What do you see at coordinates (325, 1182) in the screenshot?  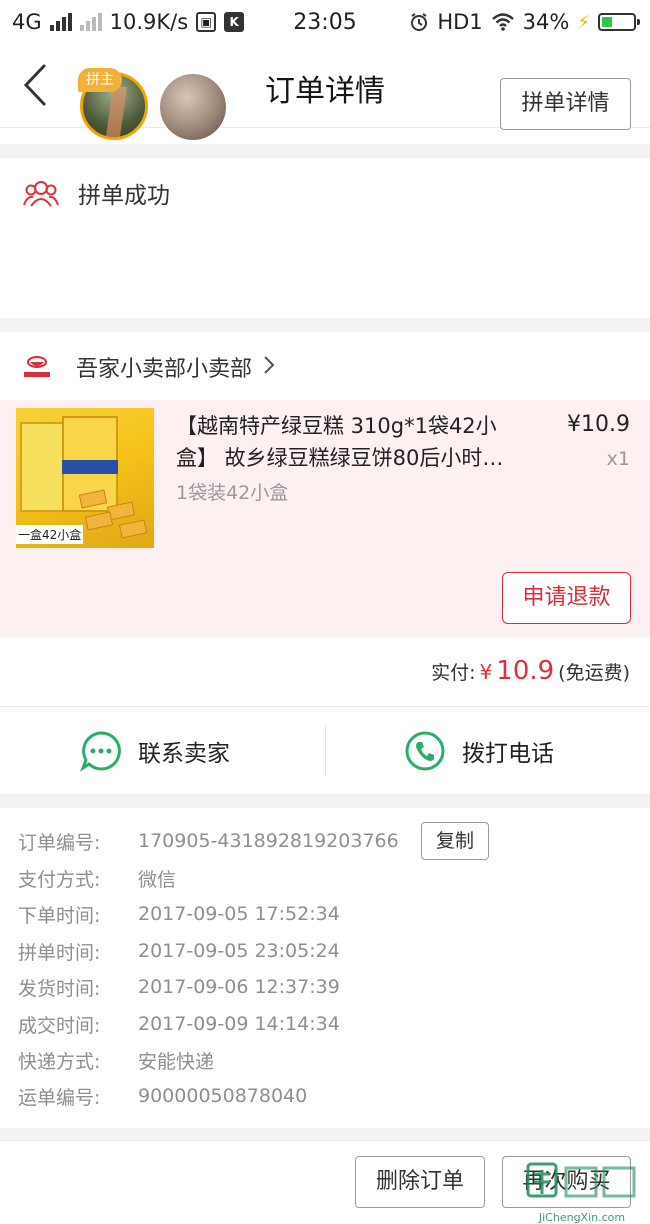 I see `bottom-action-bar: 删除订单 再次购买` at bounding box center [325, 1182].